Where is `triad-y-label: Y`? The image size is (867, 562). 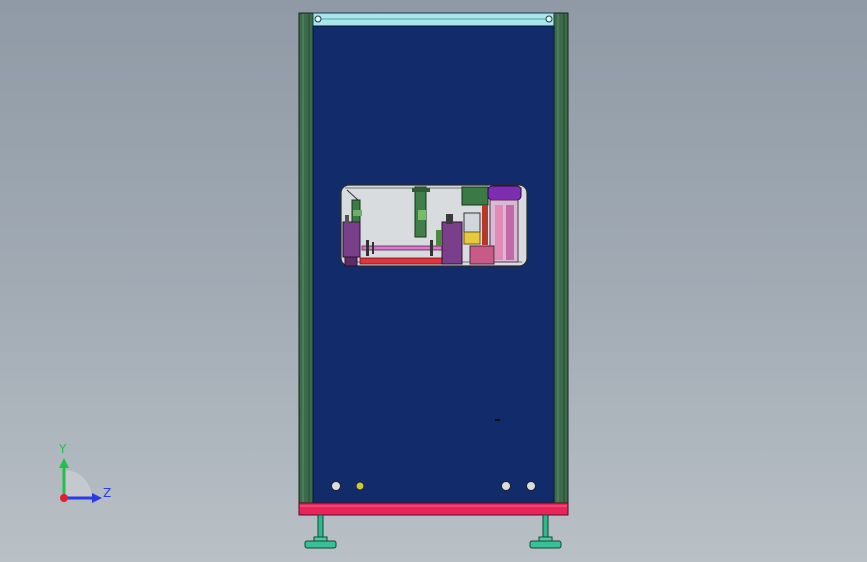 triad-y-label: Y is located at coordinates (63, 449).